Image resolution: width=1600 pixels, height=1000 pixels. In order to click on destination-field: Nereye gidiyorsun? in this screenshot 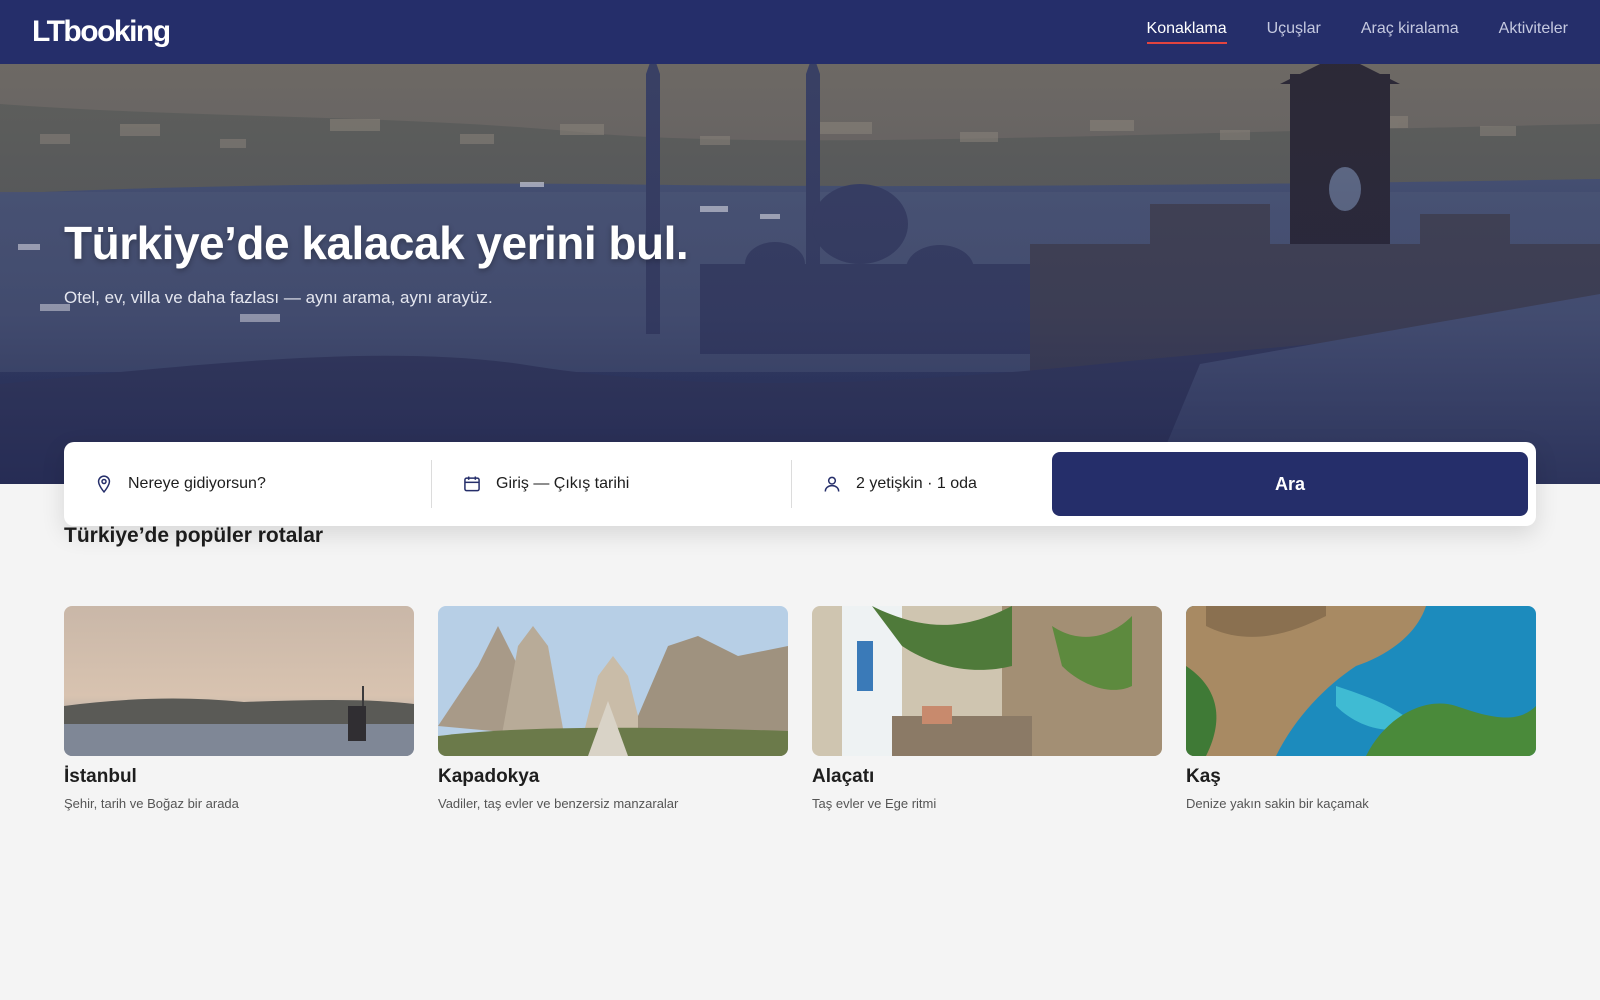, I will do `click(248, 484)`.